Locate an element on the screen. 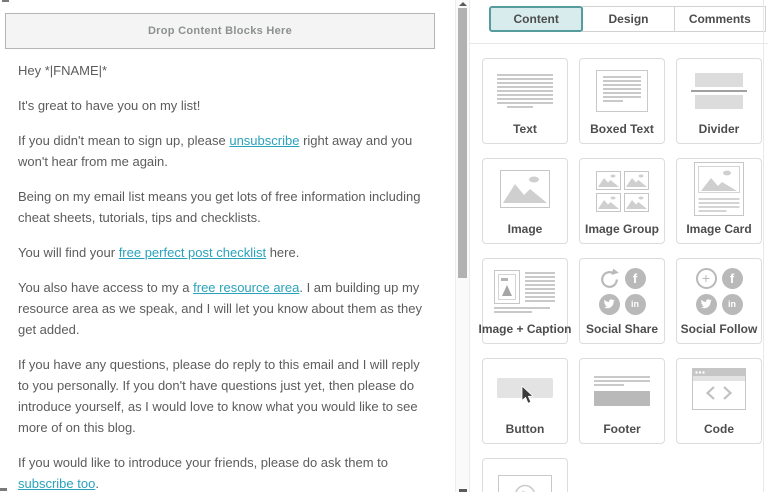 The height and width of the screenshot is (492, 768). block-label: Social Follow is located at coordinates (719, 329).